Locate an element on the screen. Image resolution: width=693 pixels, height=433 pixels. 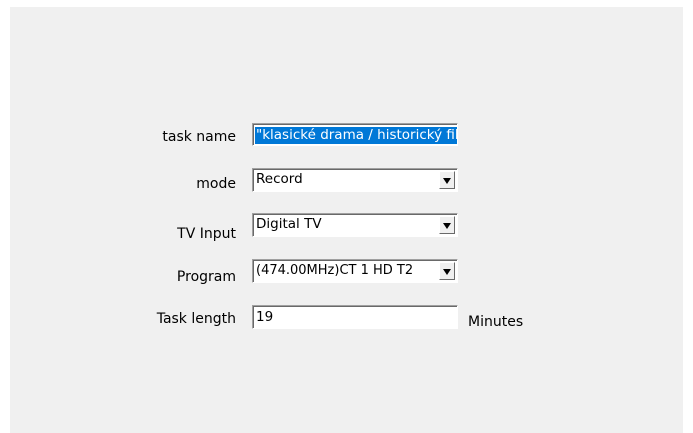
program-dropdown-button is located at coordinates (447, 271).